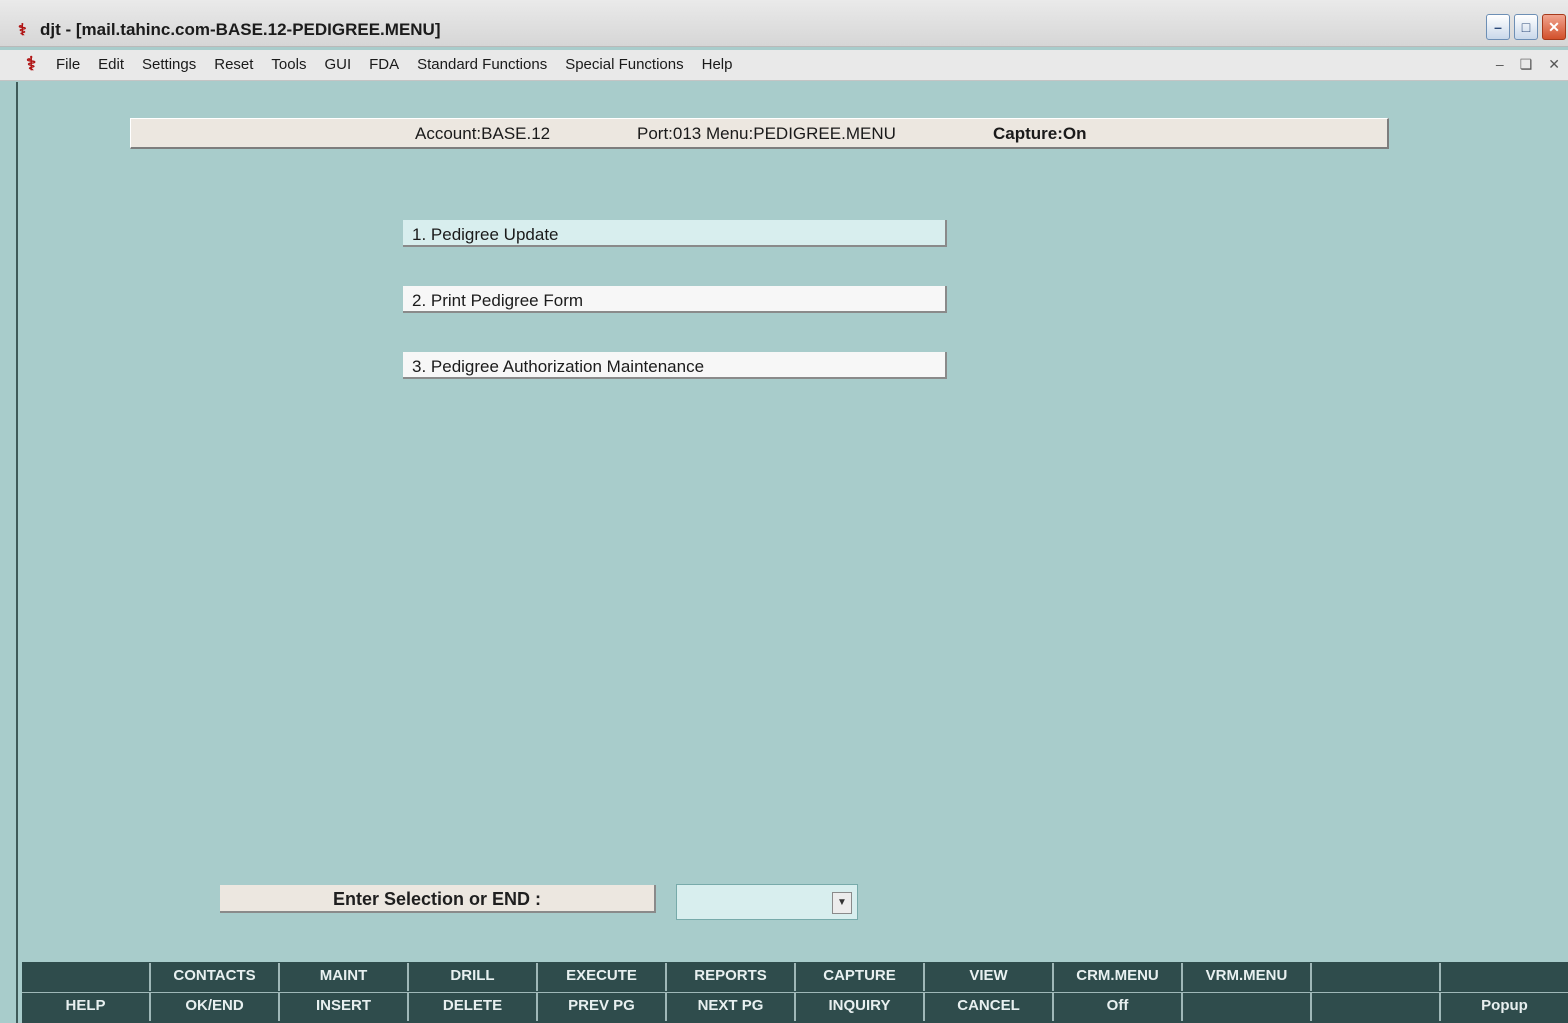 This screenshot has width=1568, height=1023. I want to click on dropdown-icon: ▼, so click(842, 903).